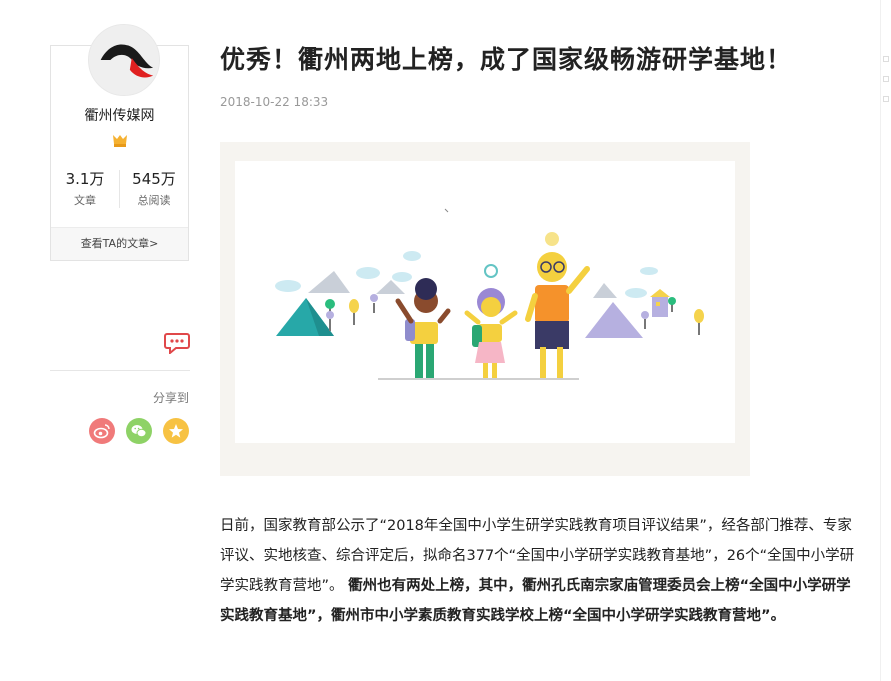  Describe the element at coordinates (154, 200) in the screenshot. I see `stat-reads-label: 总阅读` at that location.